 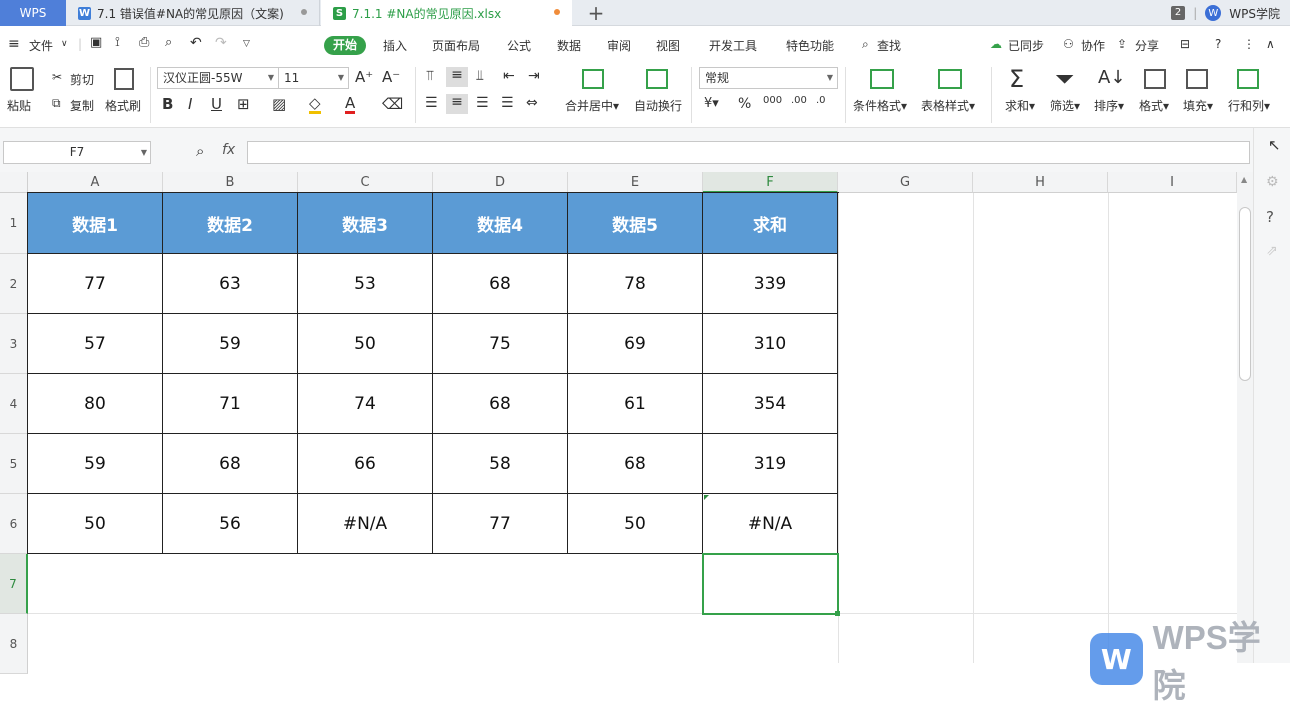 I want to click on settings-icon: ⚙, so click(x=1272, y=182).